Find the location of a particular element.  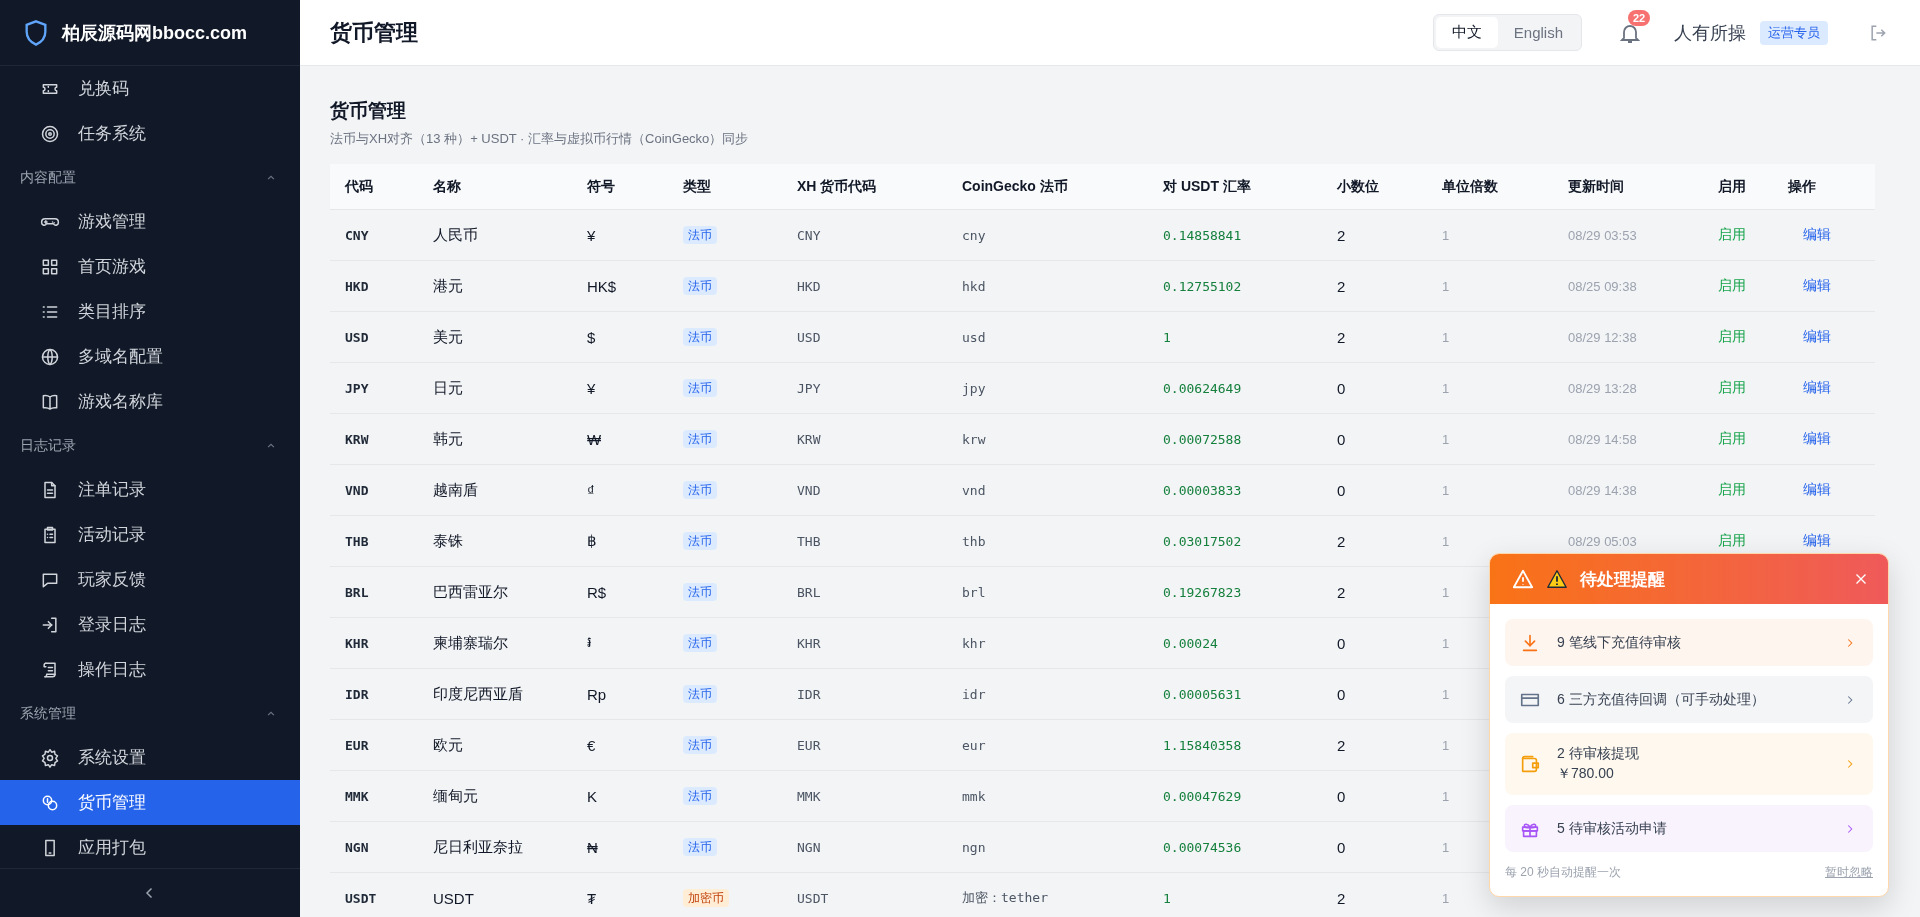

reminder-text: 9 笔线下充值待审核 is located at coordinates (1619, 642).